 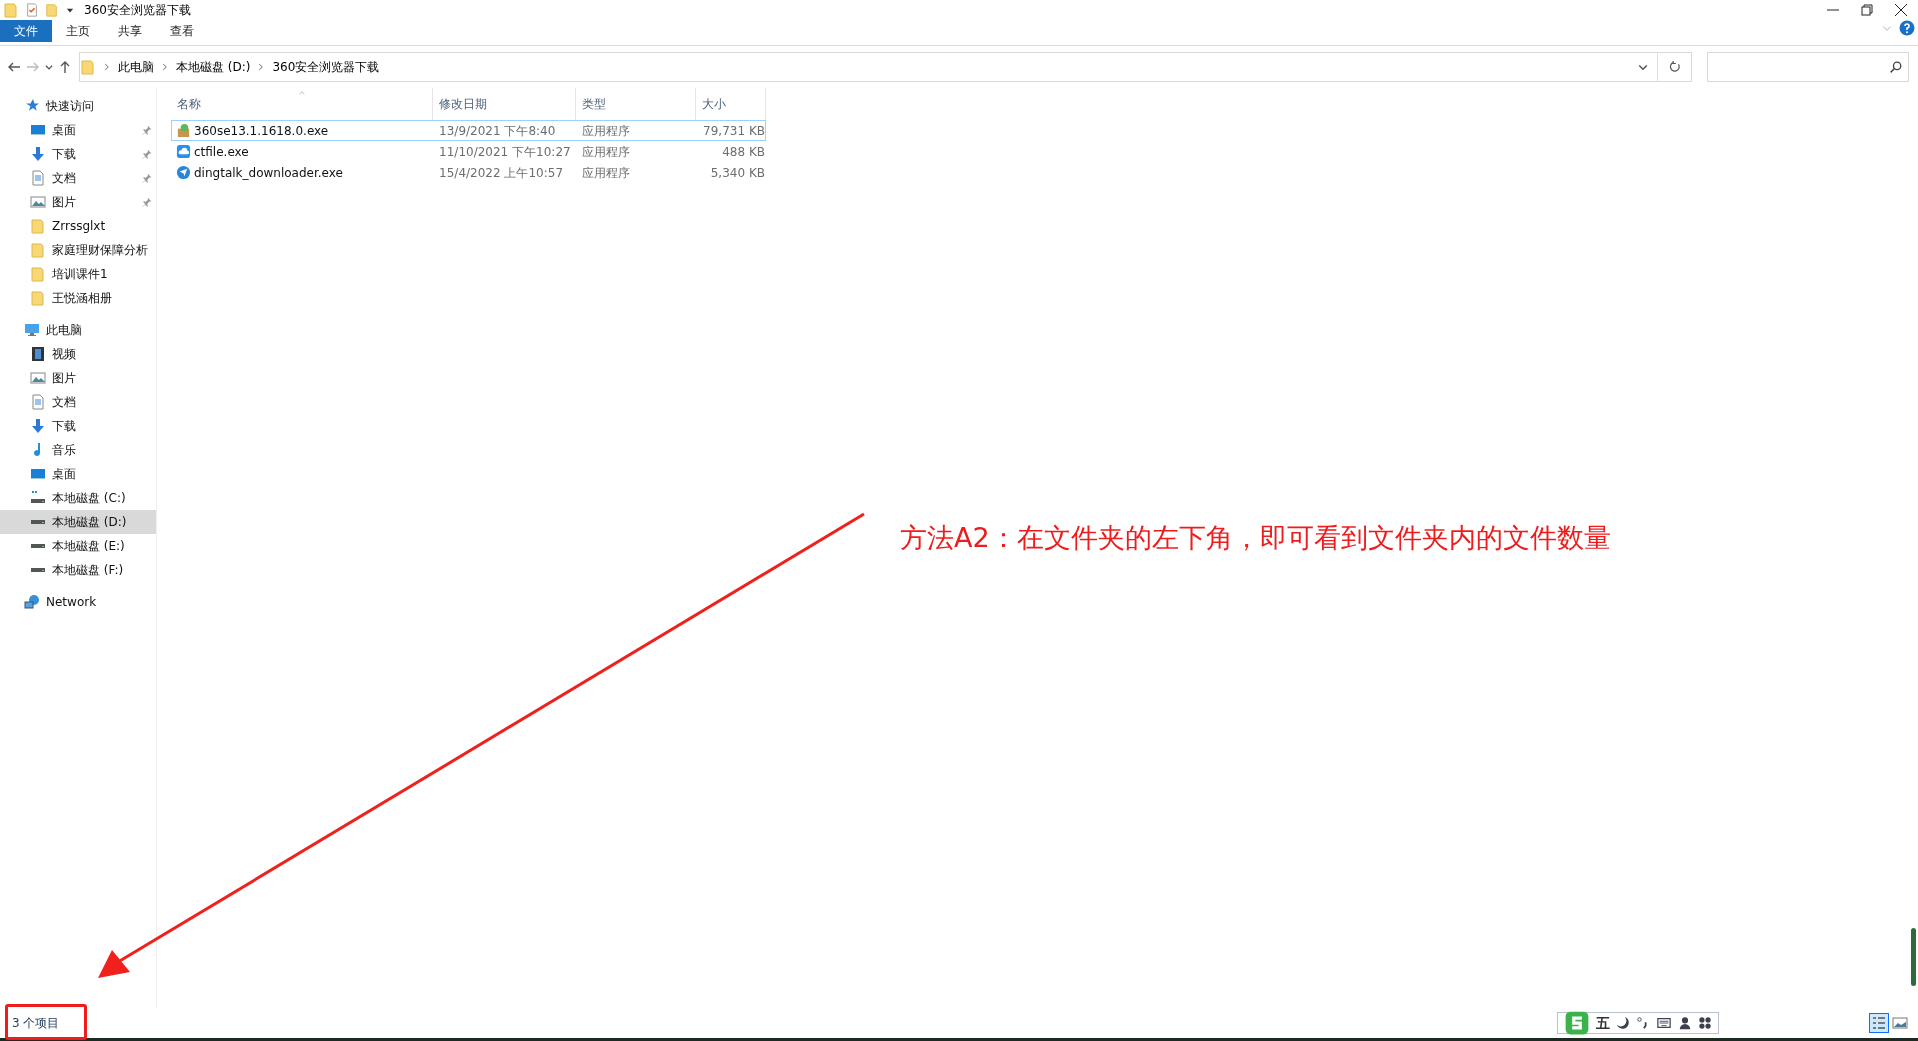 I want to click on file-name: dingtalk_downloader.exe, so click(x=268, y=173).